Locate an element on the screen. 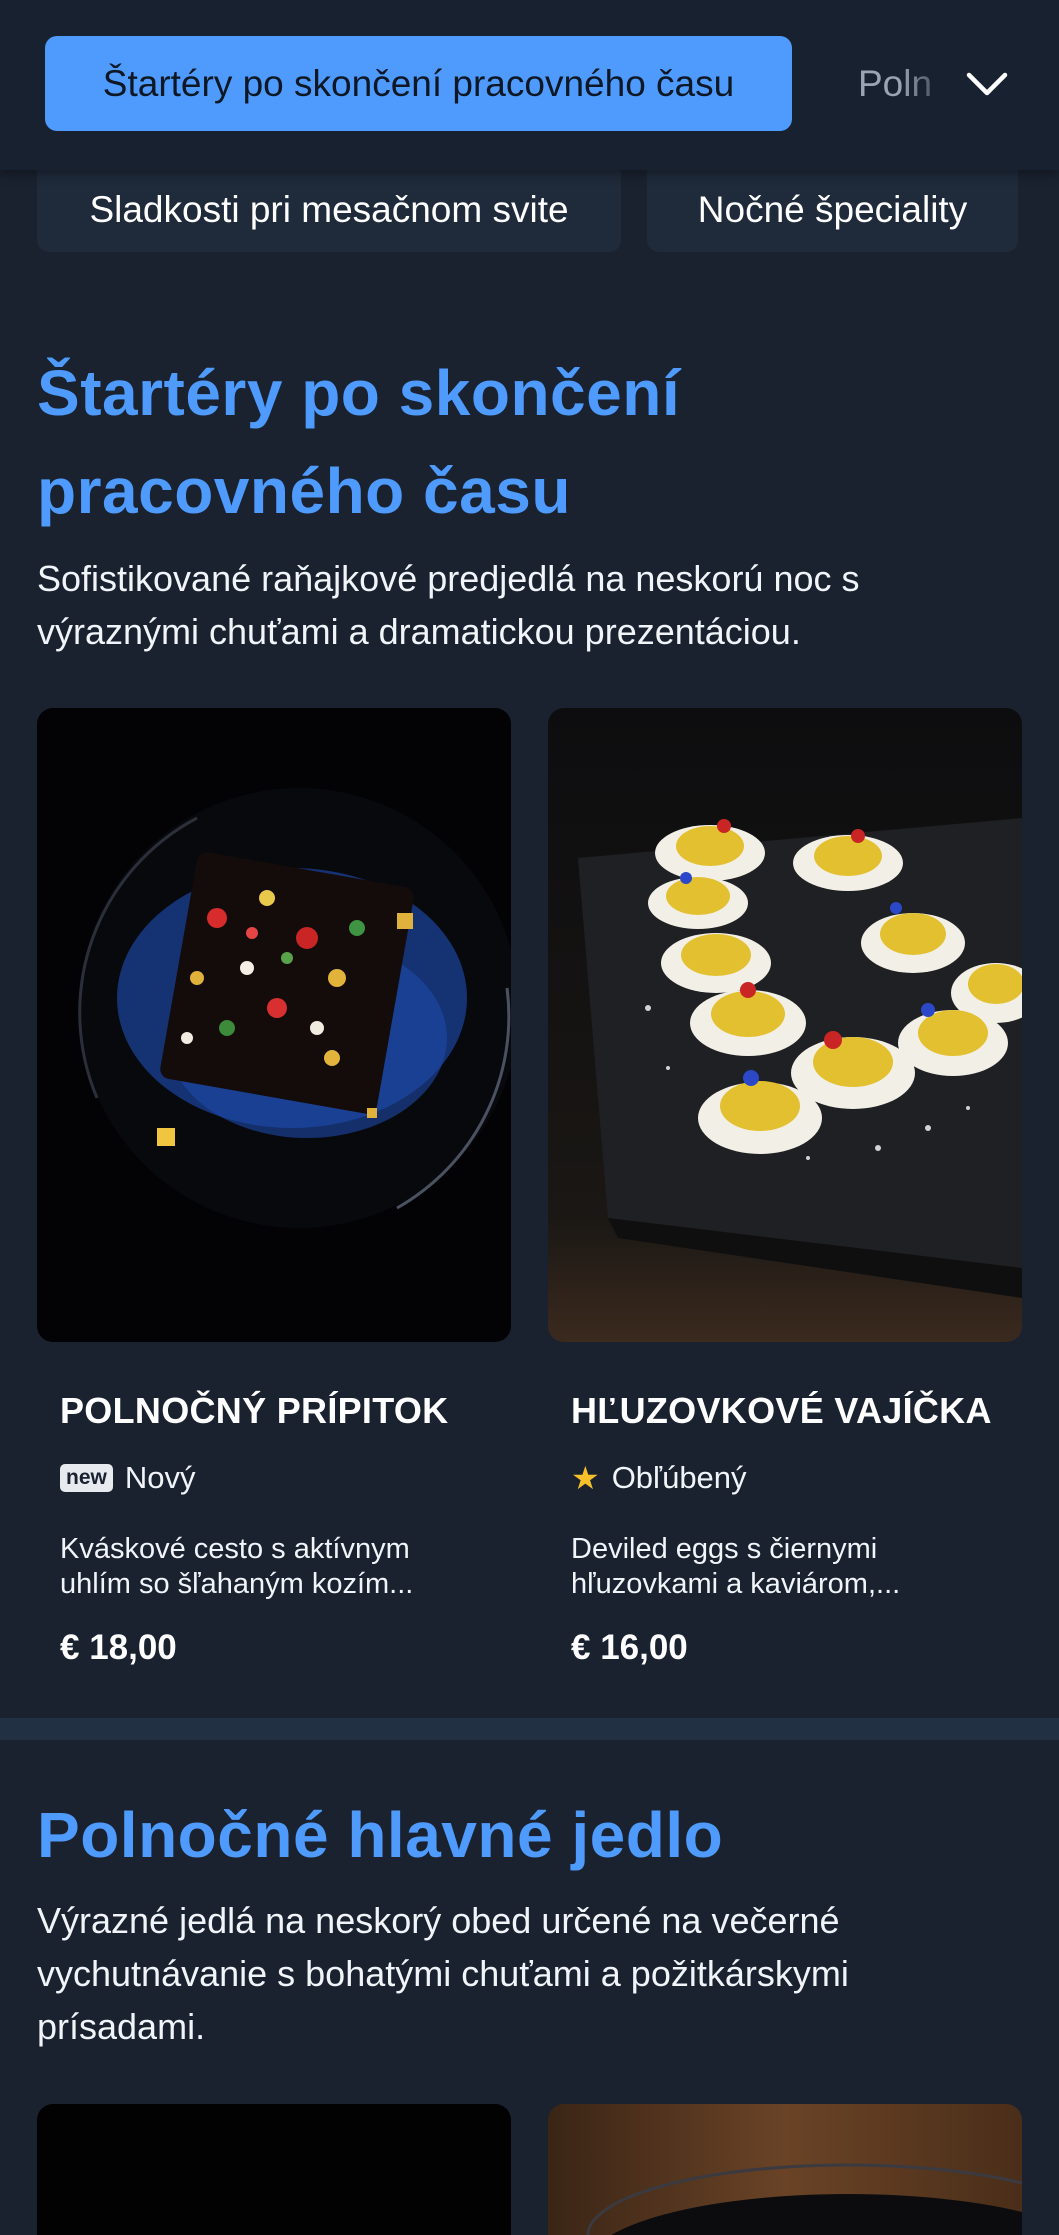  item-name: POLNOČNÝ PRÍPITOK is located at coordinates (254, 1410).